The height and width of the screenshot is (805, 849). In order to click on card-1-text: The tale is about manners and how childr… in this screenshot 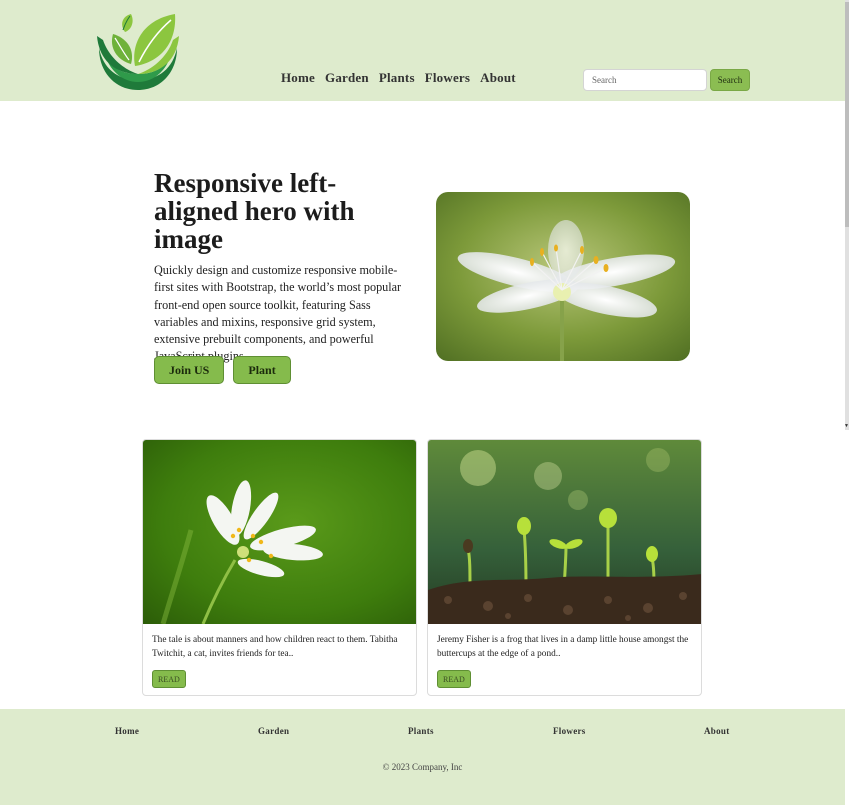, I will do `click(275, 647)`.